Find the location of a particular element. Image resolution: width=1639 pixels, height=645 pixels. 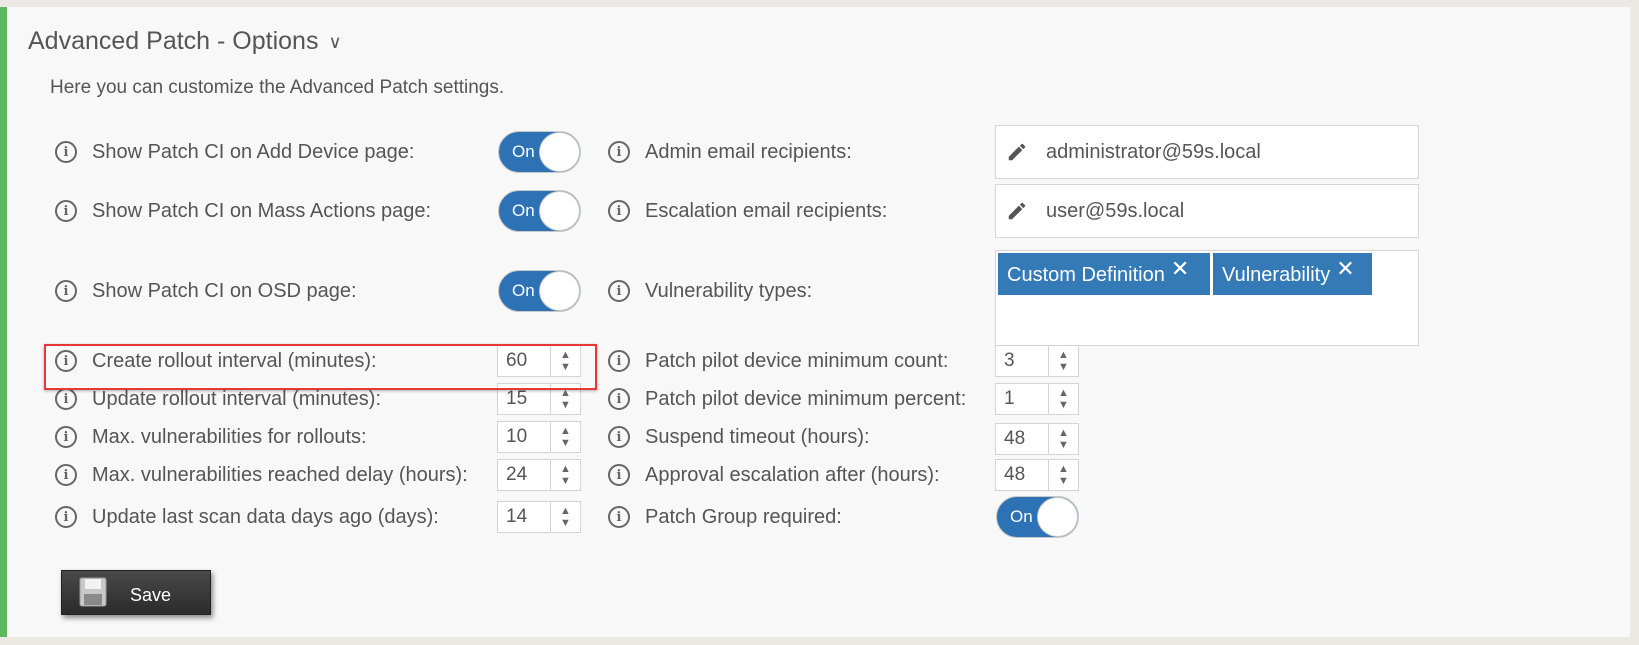

last-scan-days-stepper: ▲▼ is located at coordinates (539, 517).